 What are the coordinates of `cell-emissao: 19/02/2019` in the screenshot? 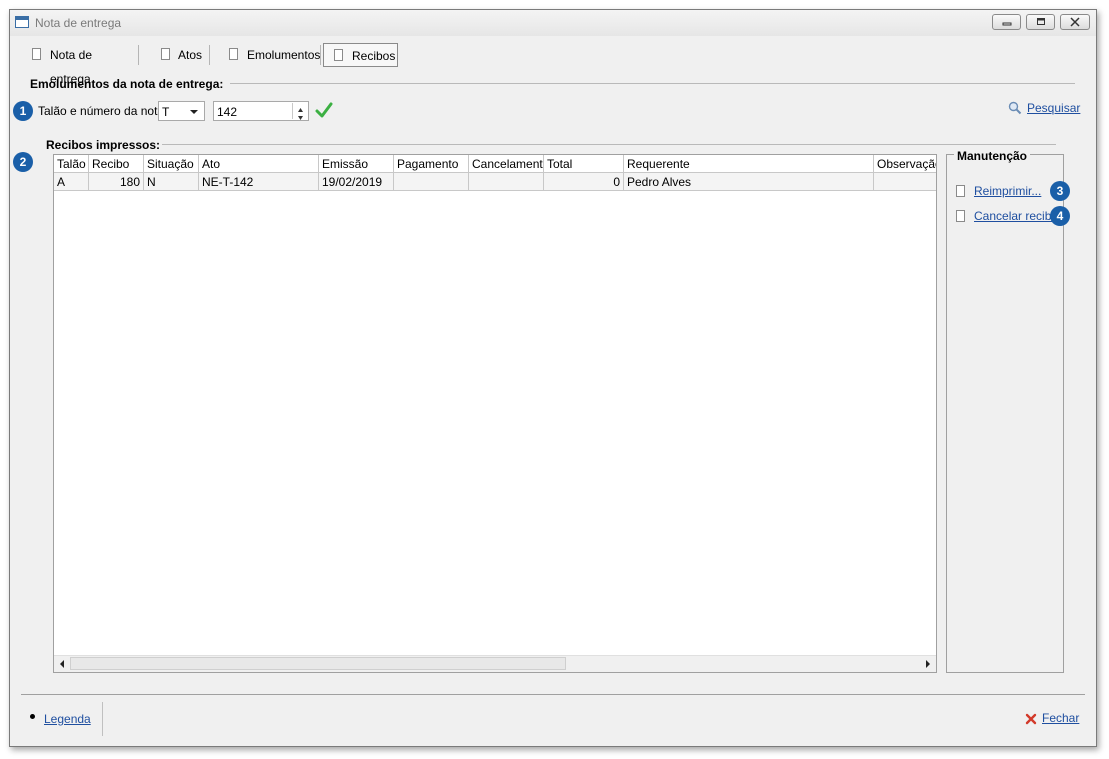 It's located at (356, 182).